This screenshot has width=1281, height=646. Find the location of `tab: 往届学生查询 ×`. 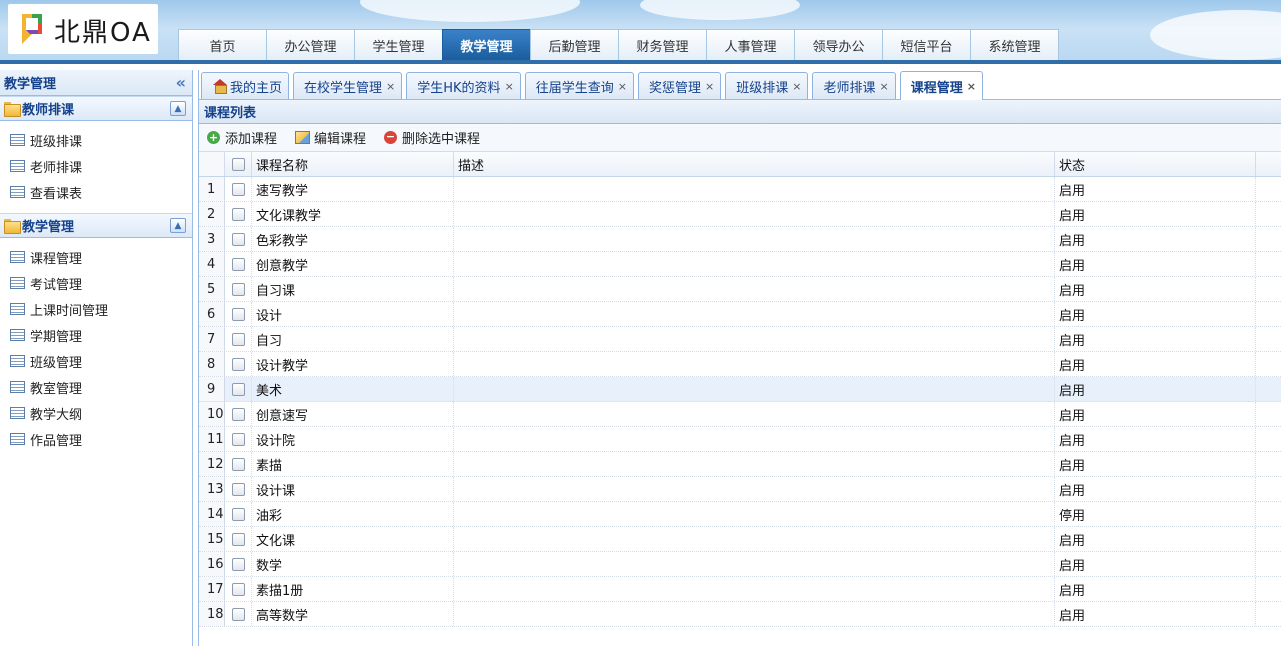

tab: 往届学生查询 × is located at coordinates (579, 85).